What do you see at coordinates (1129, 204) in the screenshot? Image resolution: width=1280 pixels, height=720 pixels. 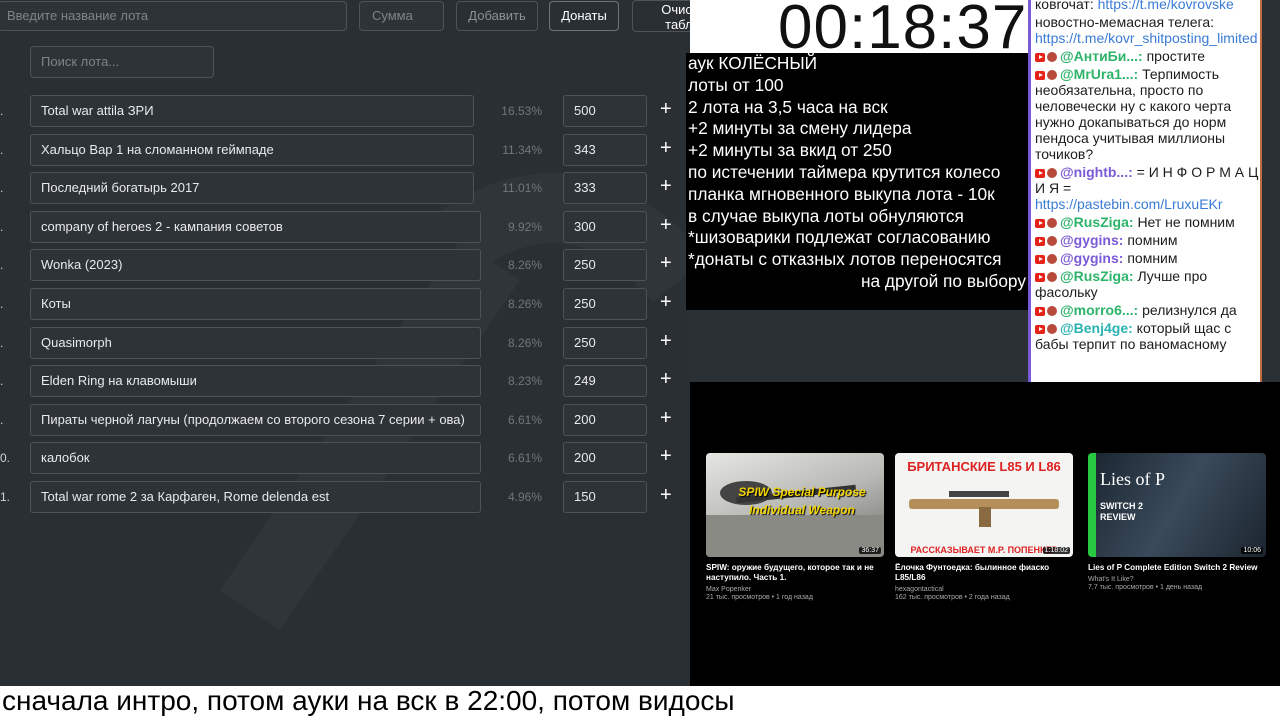 I see `chat-link: https://pastebin.com/LruxuEKr` at bounding box center [1129, 204].